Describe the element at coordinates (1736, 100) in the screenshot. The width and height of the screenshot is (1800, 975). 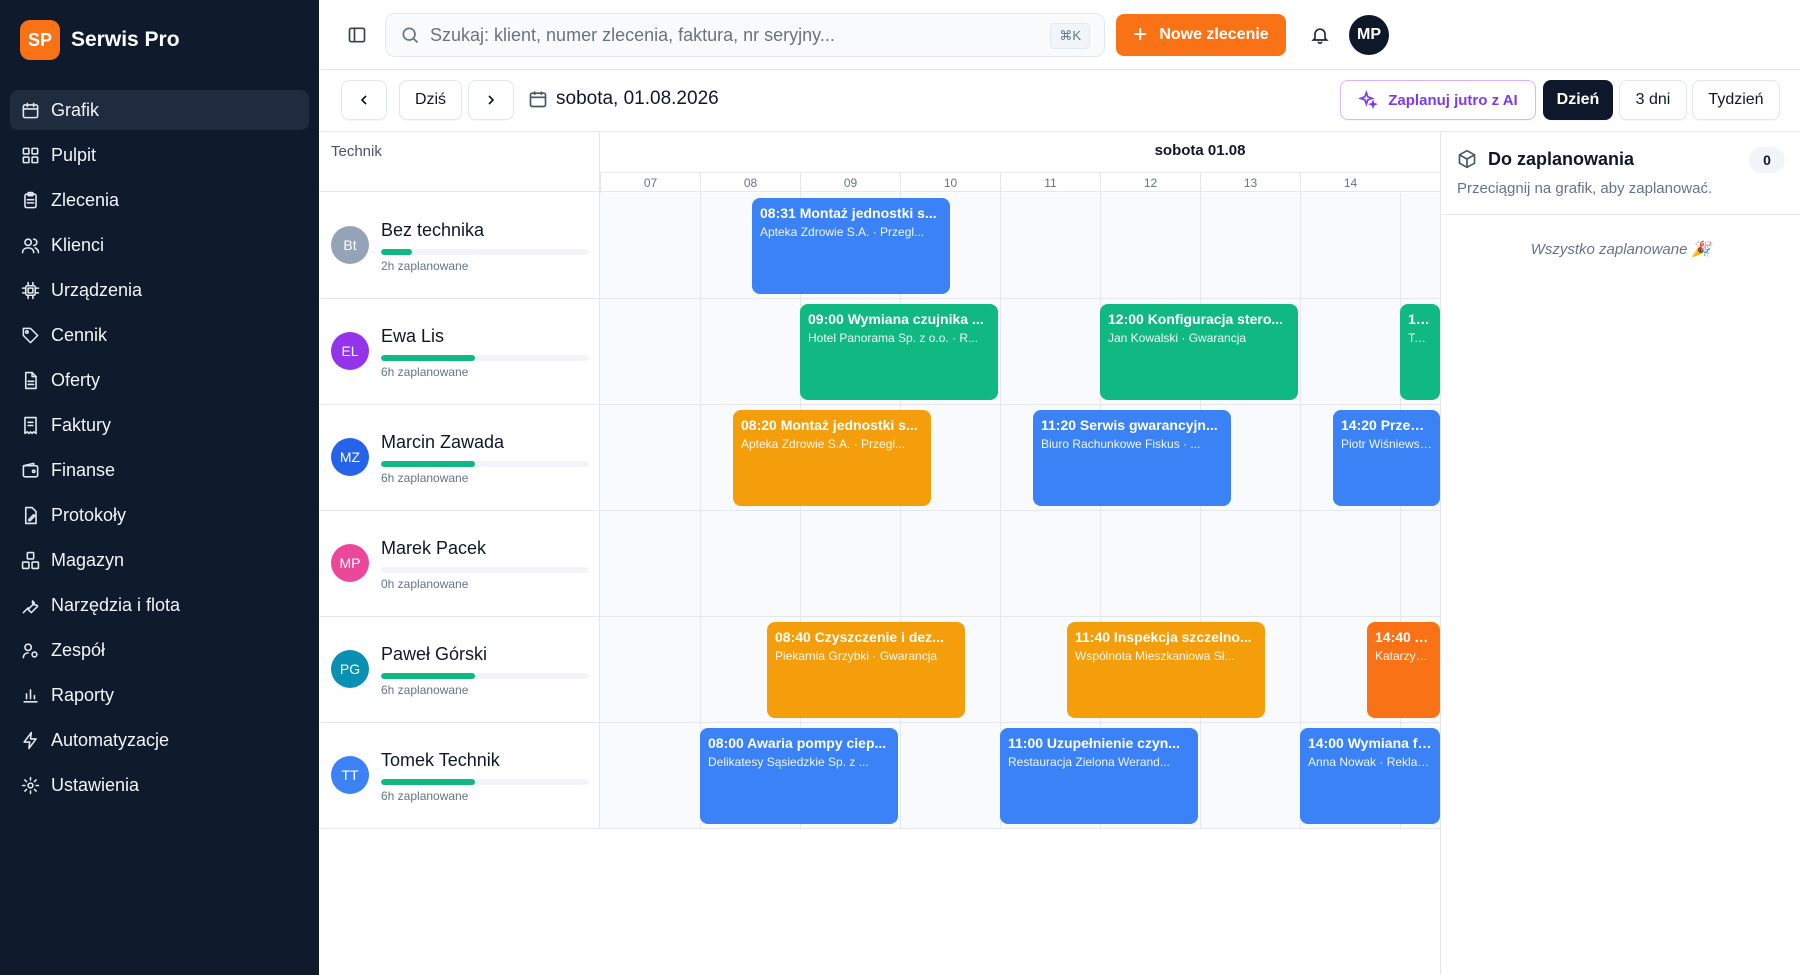
I see `view-week-button: Tydzień` at that location.